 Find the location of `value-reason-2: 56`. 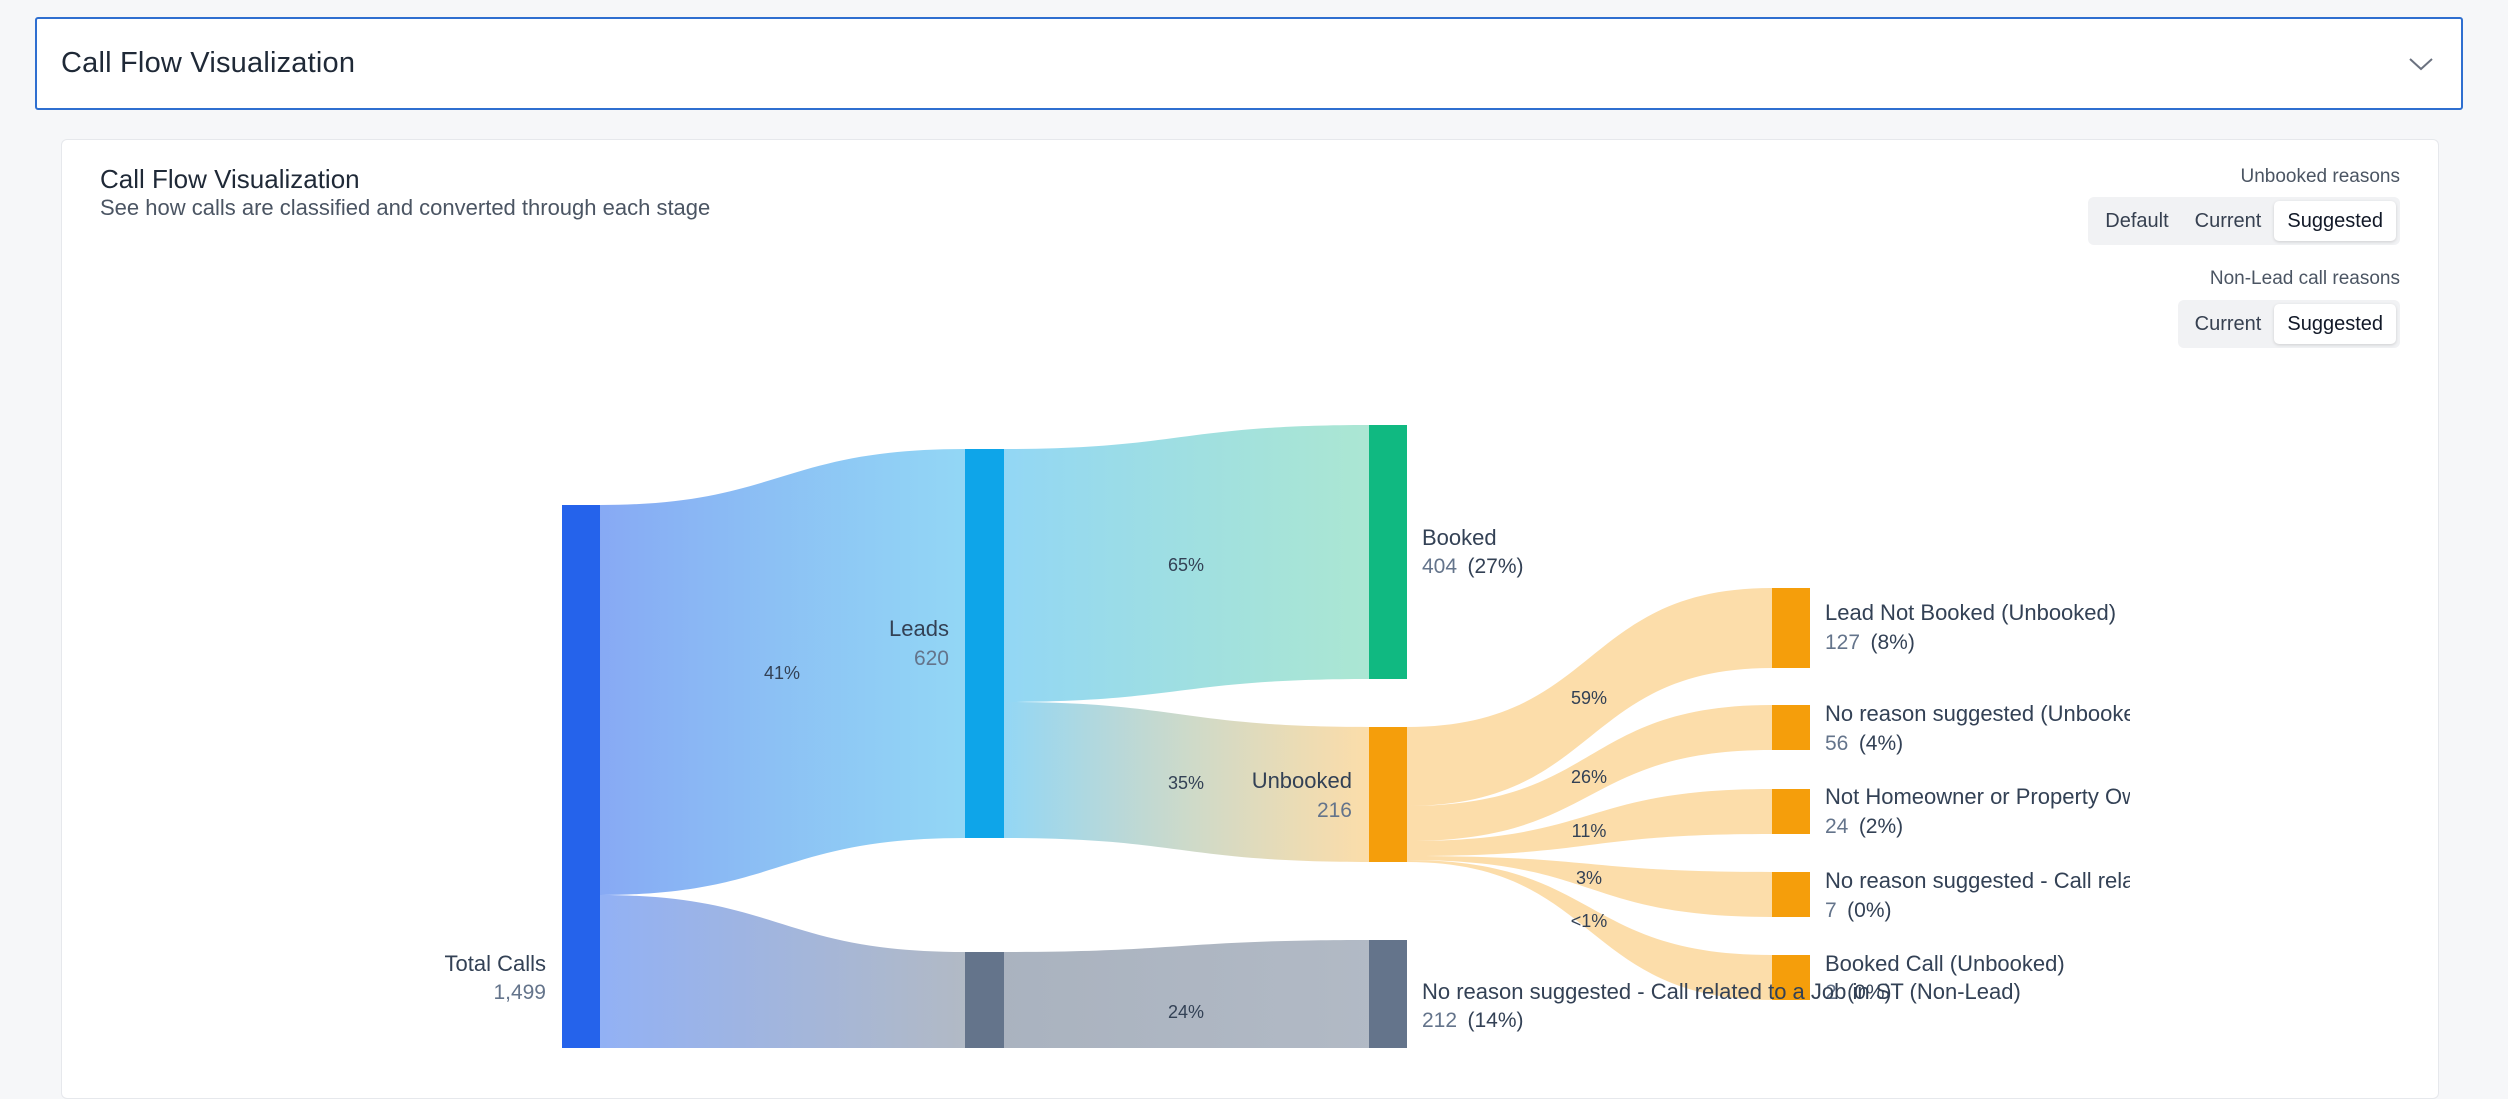

value-reason-2: 56 is located at coordinates (1836, 743).